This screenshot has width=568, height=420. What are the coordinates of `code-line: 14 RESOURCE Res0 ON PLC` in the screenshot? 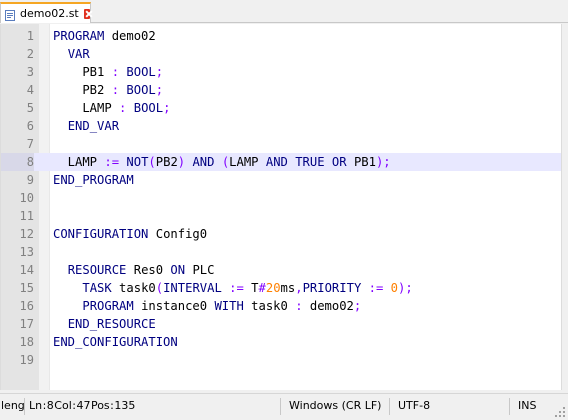 It's located at (281, 270).